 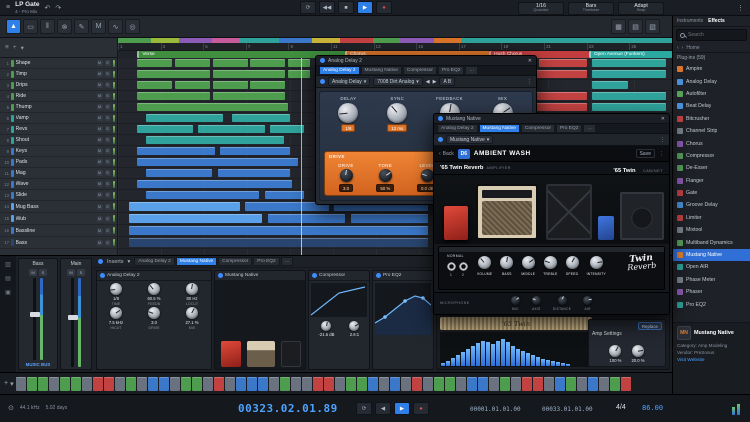 I want to click on snap-toggle: ▧, so click(x=652, y=26).